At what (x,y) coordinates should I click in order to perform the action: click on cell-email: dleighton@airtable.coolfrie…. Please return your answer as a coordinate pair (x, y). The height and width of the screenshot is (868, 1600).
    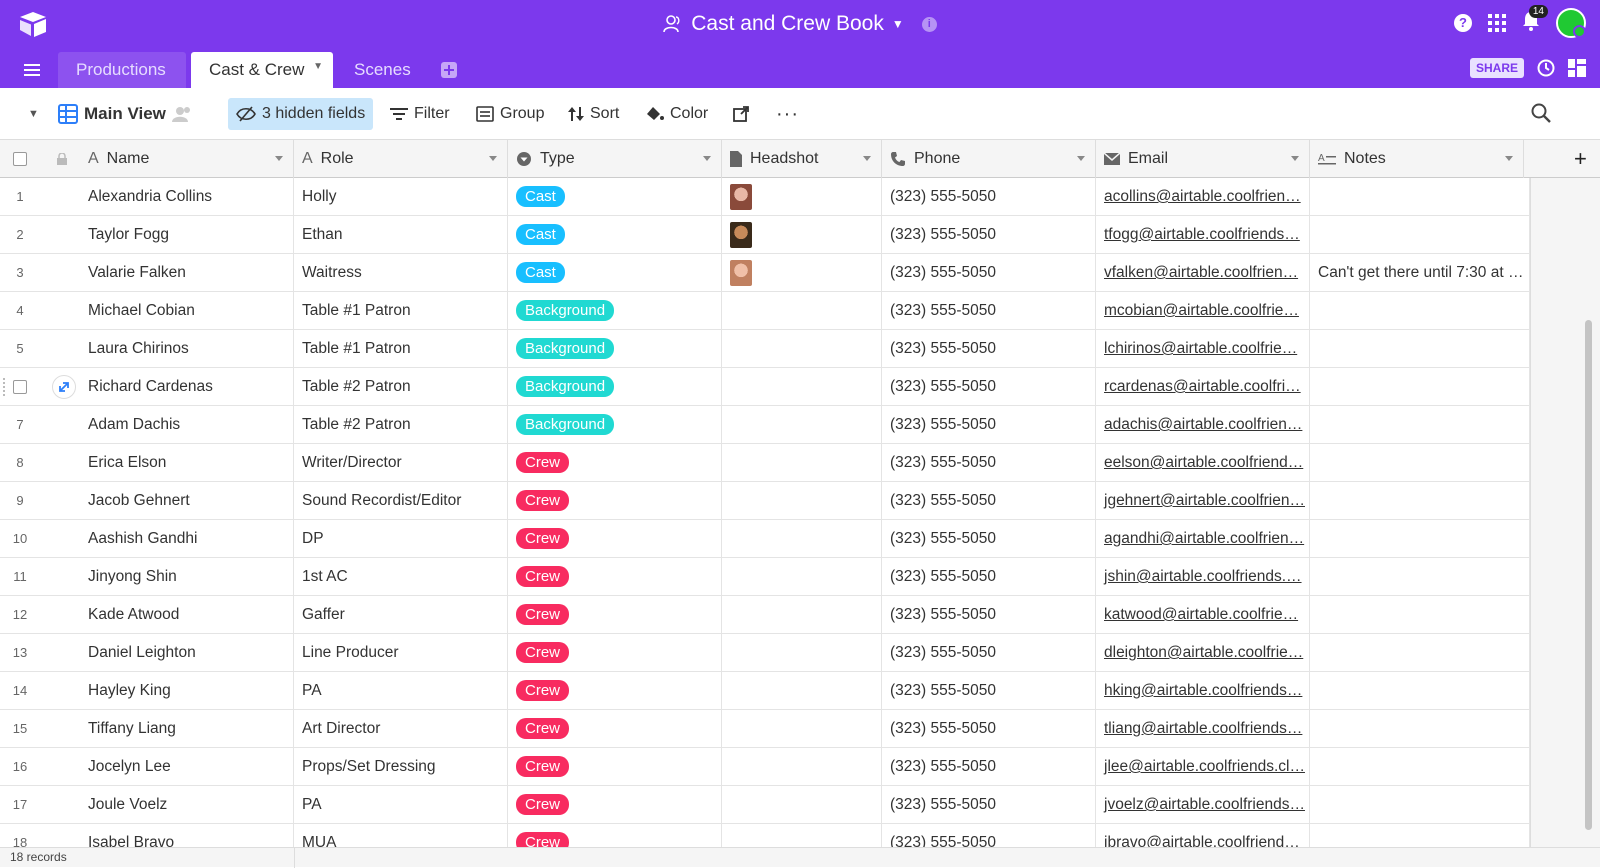
    Looking at the image, I should click on (1203, 653).